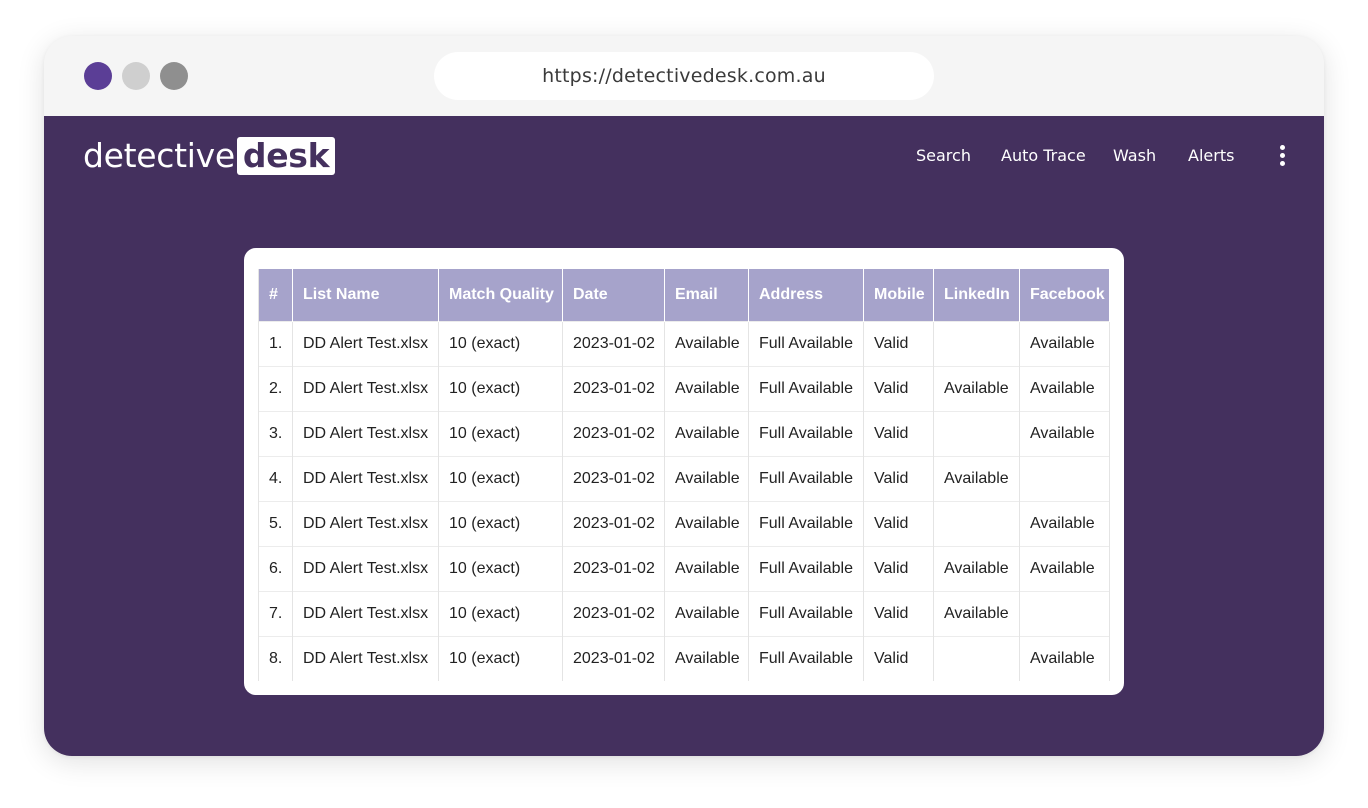  What do you see at coordinates (806, 295) in the screenshot?
I see `header-col-address: Address` at bounding box center [806, 295].